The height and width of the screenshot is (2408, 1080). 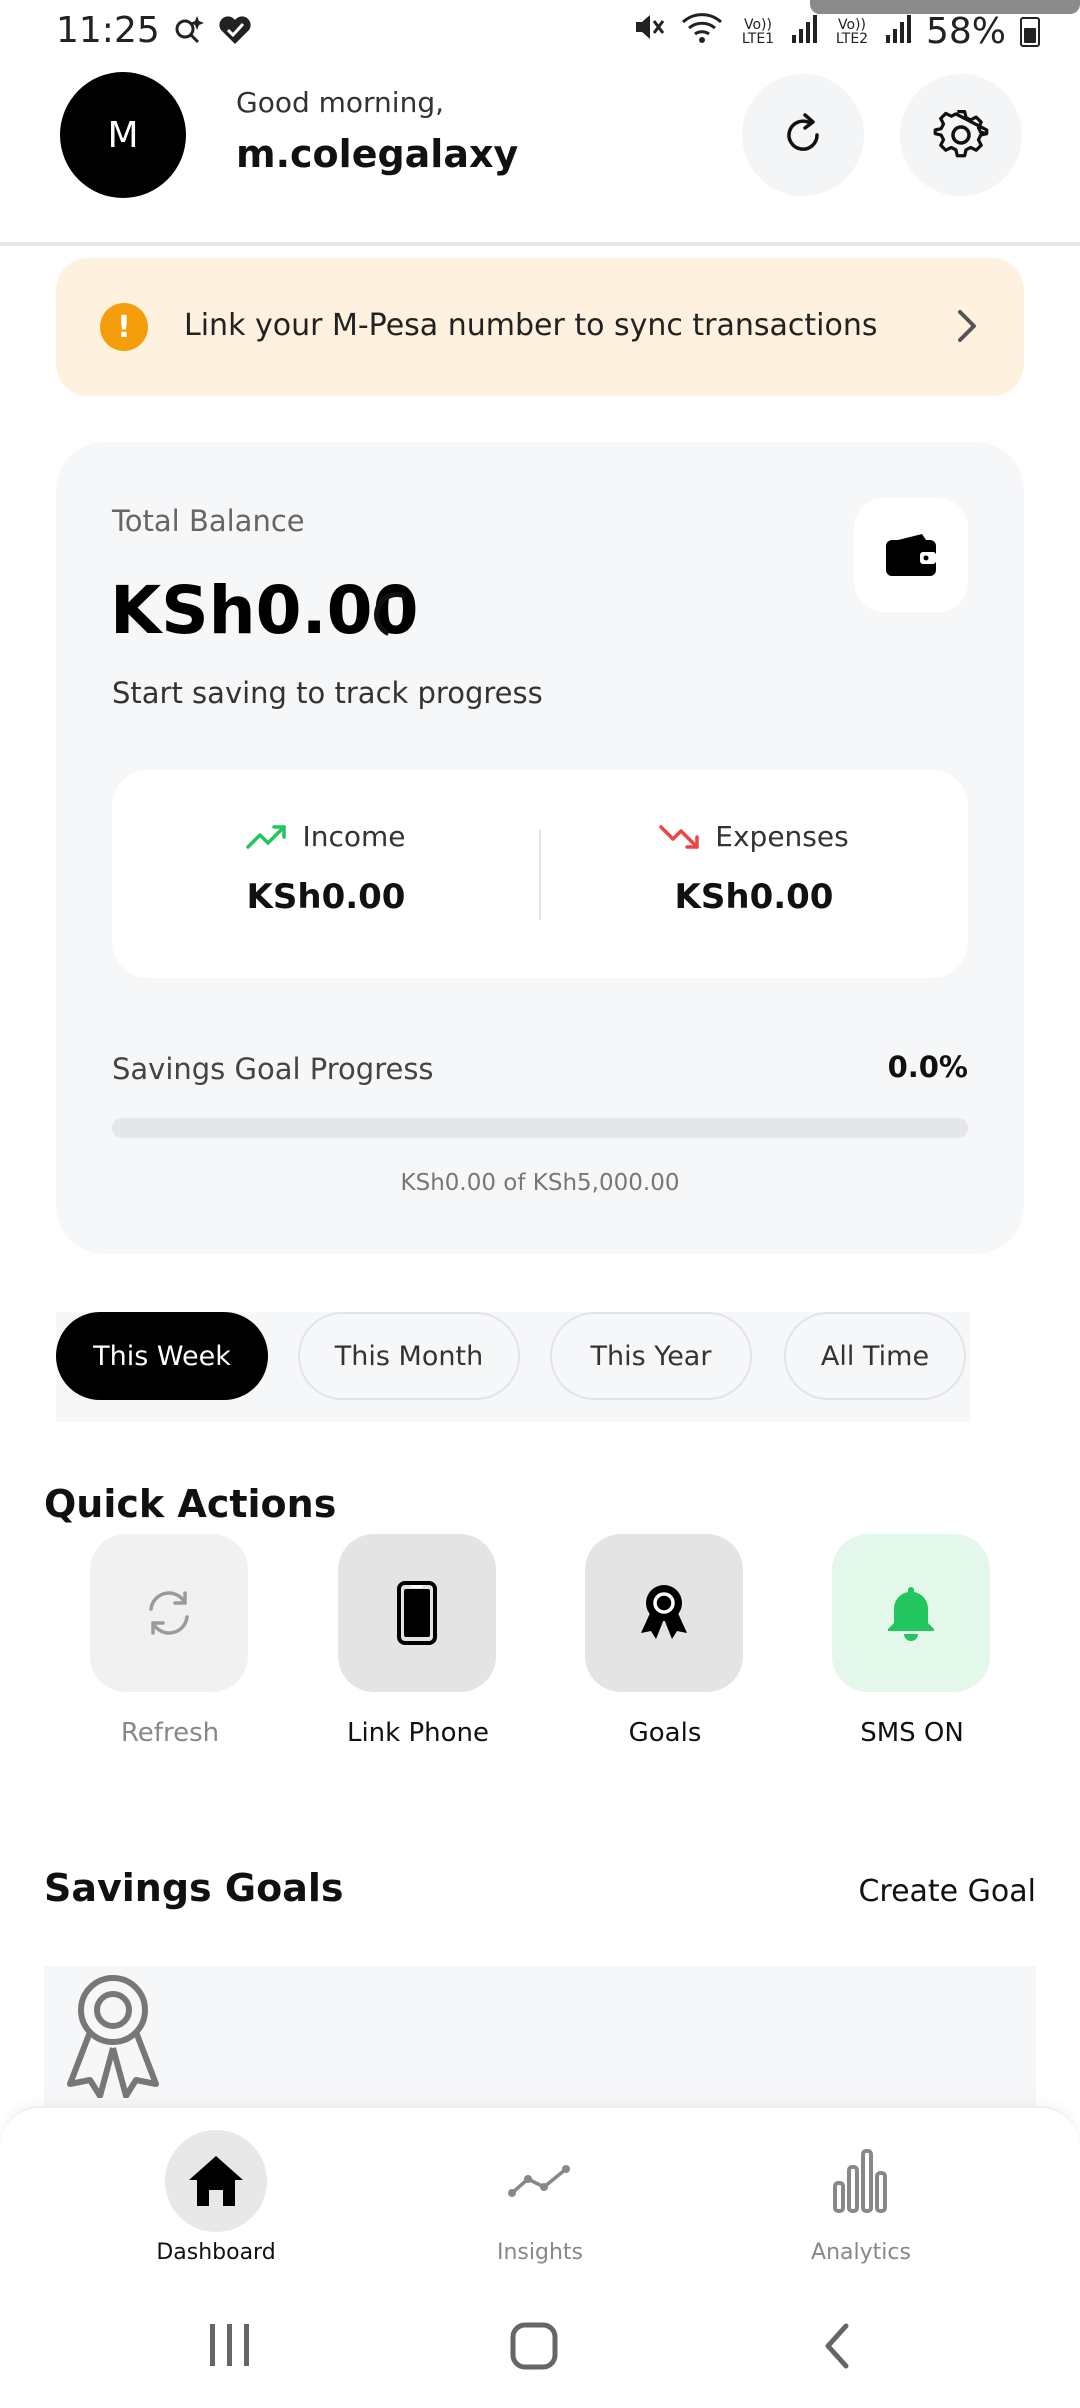 I want to click on income-label: Income, so click(x=354, y=836).